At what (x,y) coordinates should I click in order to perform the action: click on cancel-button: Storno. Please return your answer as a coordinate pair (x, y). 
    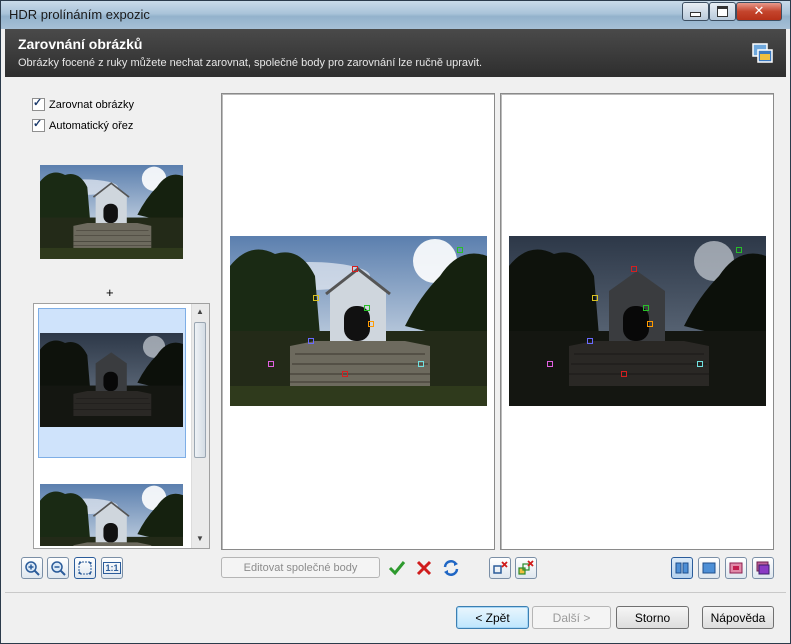
    Looking at the image, I should click on (652, 617).